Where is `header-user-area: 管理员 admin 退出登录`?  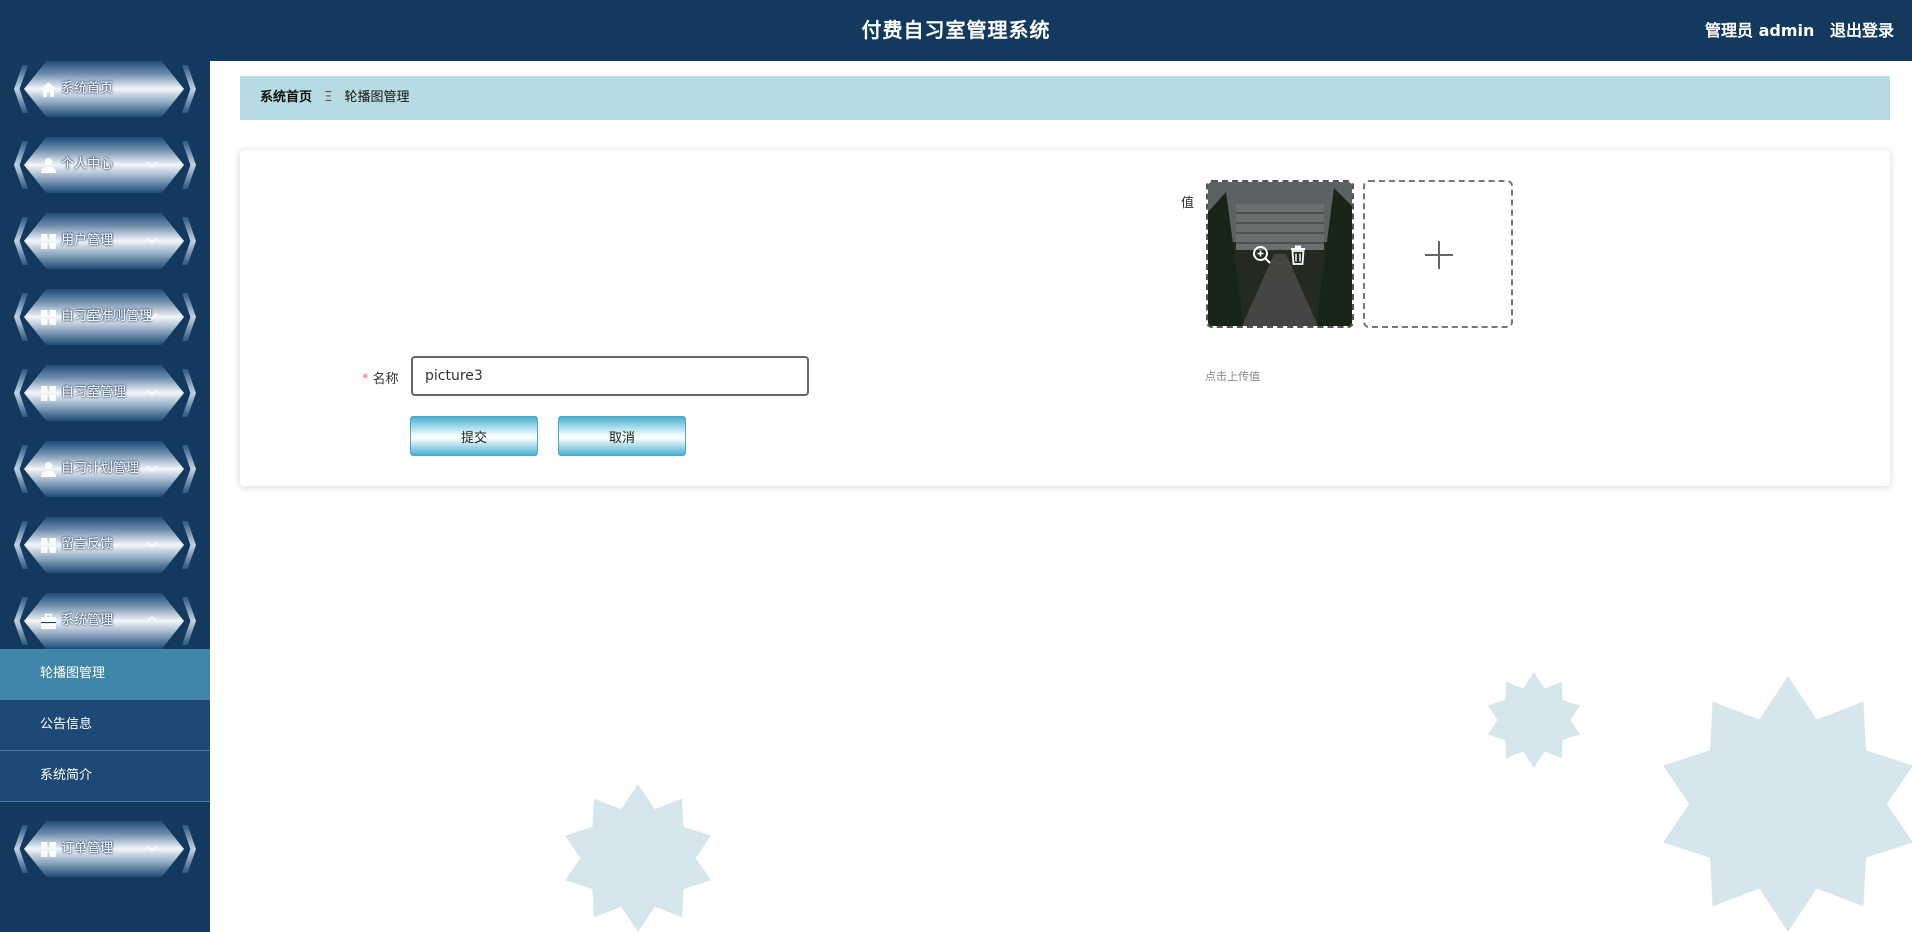
header-user-area: 管理员 admin 退出登录 is located at coordinates (1794, 30).